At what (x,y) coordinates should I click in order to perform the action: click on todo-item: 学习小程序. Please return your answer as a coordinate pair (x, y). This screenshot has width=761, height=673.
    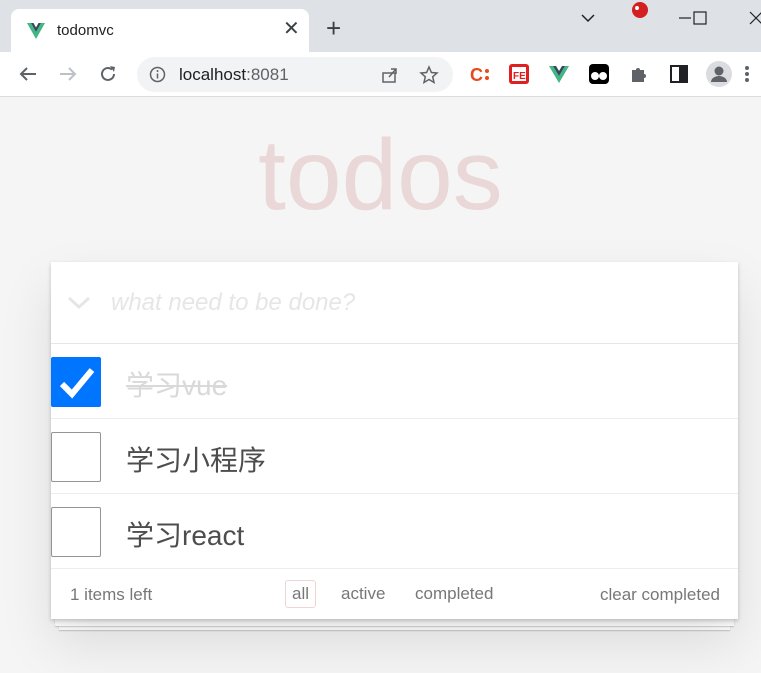
    Looking at the image, I should click on (394, 456).